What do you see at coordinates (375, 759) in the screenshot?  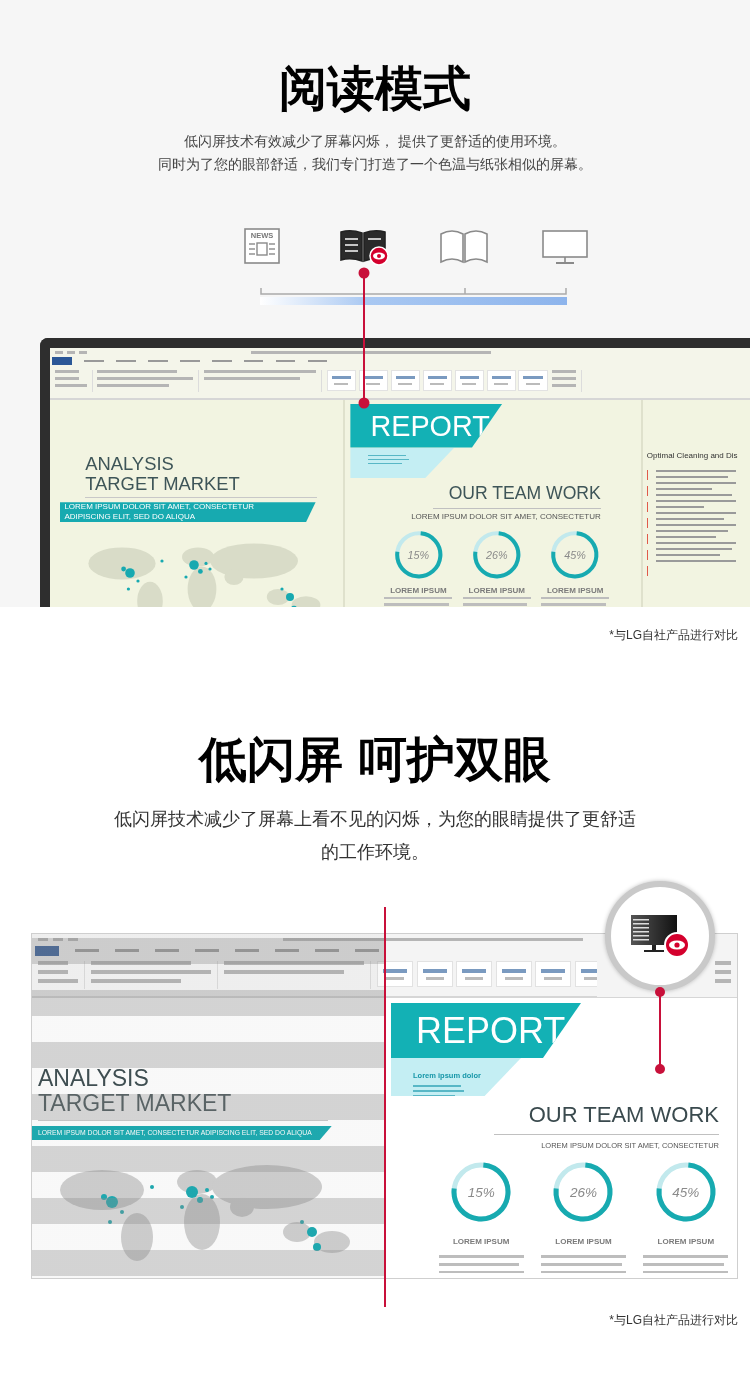 I see `section-title: 低闪屏 呵护双眼` at bounding box center [375, 759].